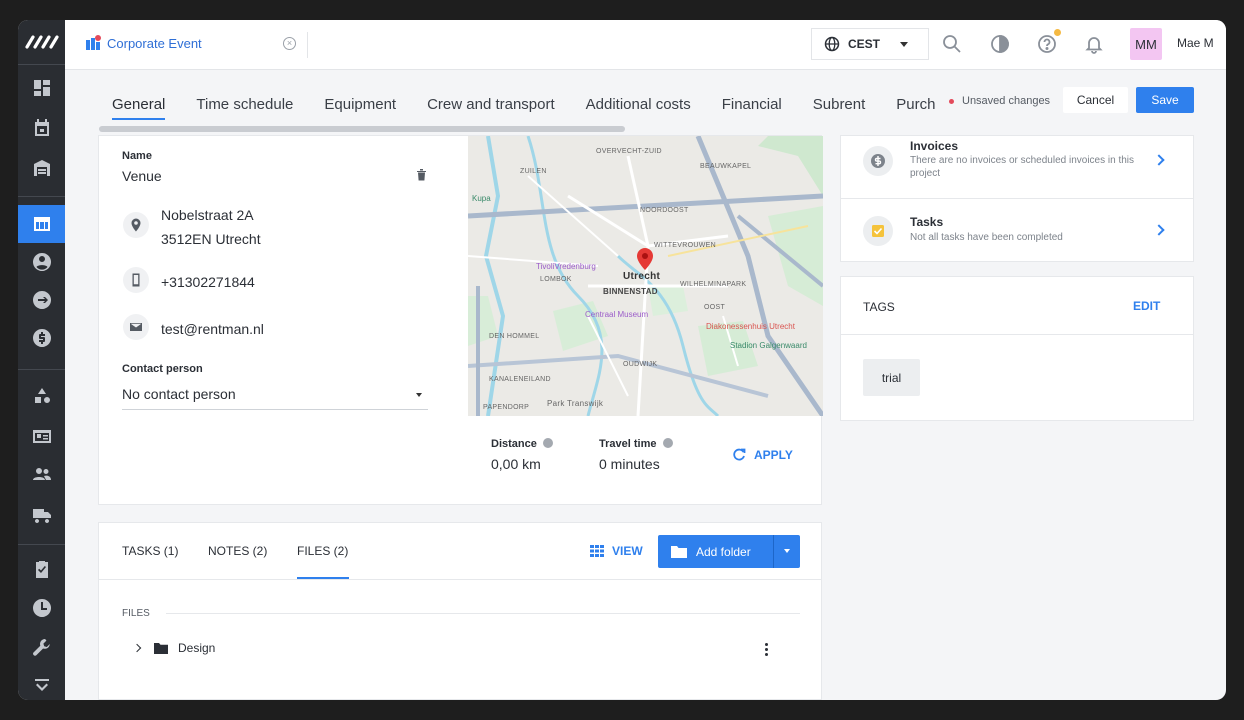 The width and height of the screenshot is (1244, 720). Describe the element at coordinates (506, 407) in the screenshot. I see `map-label-papendorp: PAPENDORP` at that location.